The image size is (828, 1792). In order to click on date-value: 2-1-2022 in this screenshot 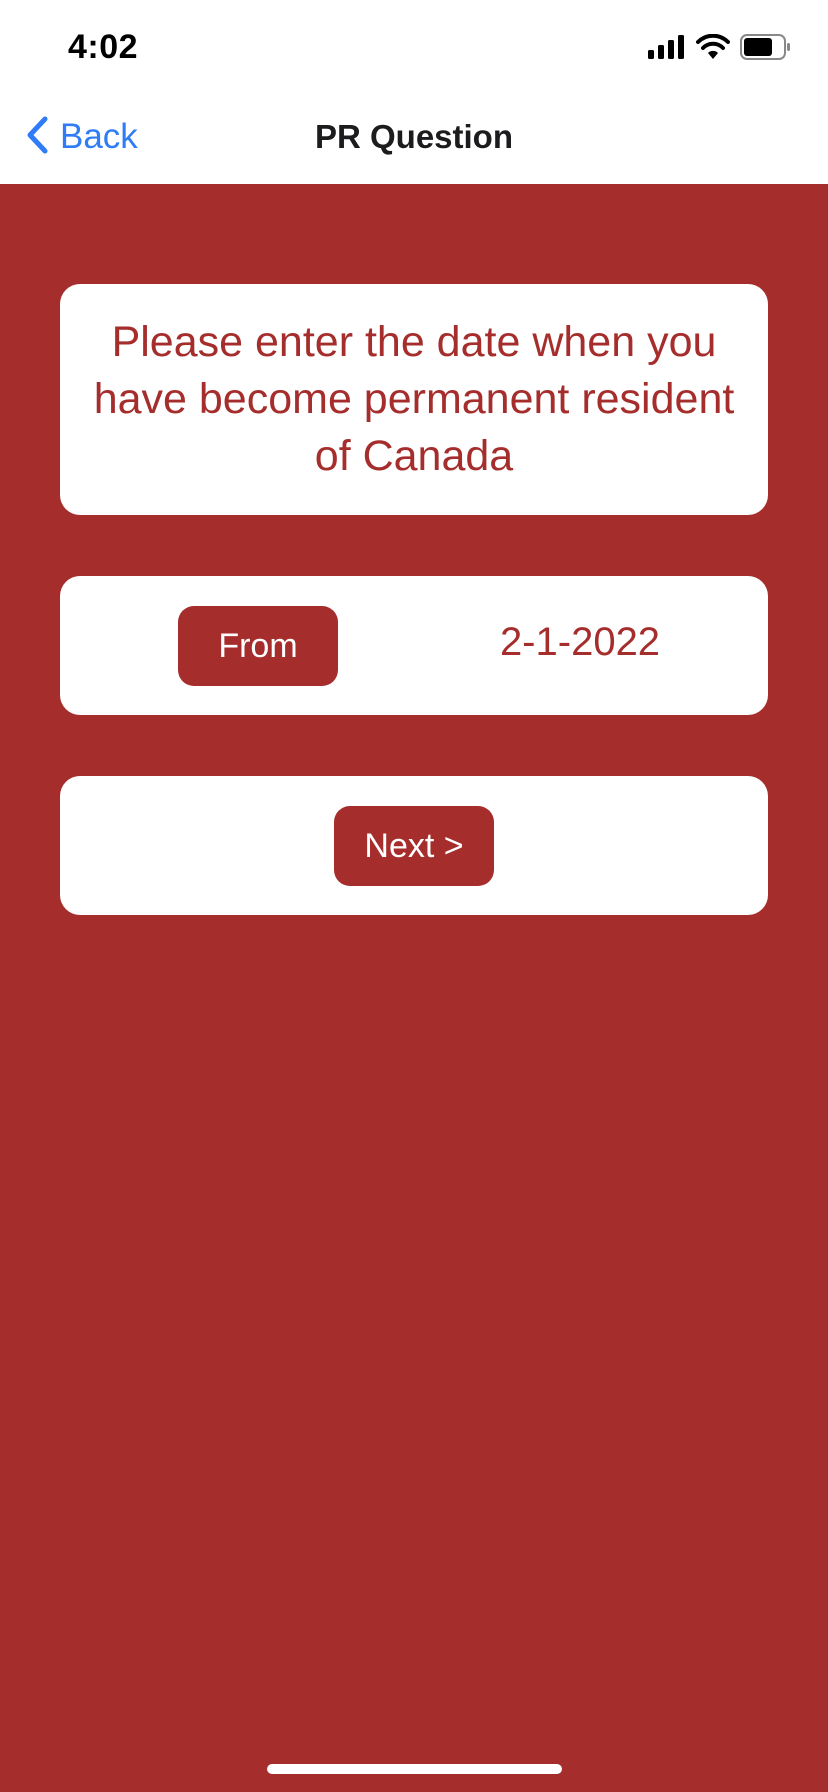, I will do `click(580, 642)`.